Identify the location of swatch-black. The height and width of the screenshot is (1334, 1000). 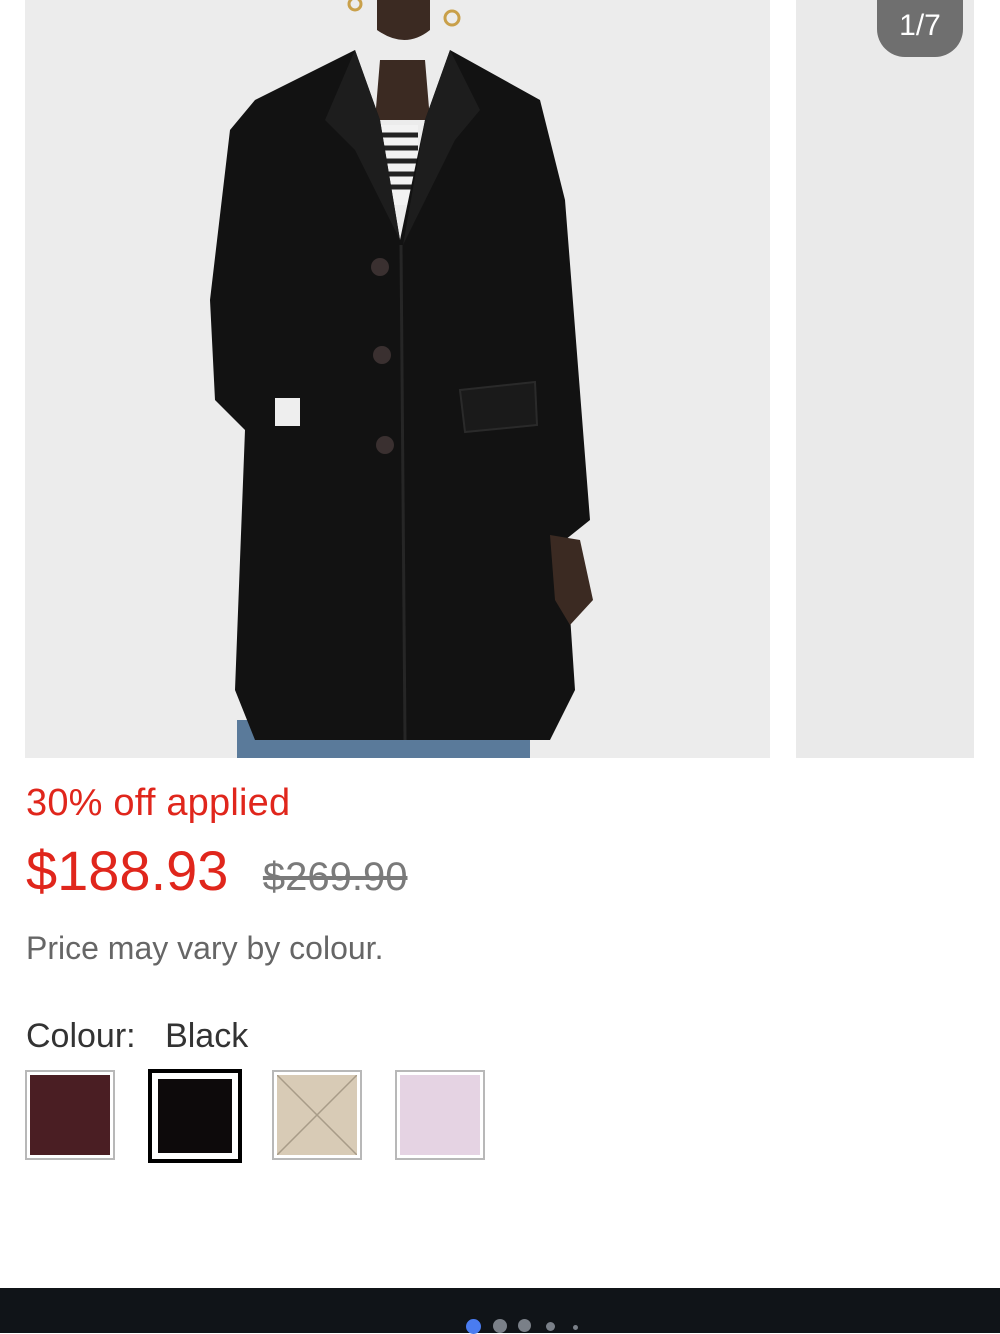
(195, 1116).